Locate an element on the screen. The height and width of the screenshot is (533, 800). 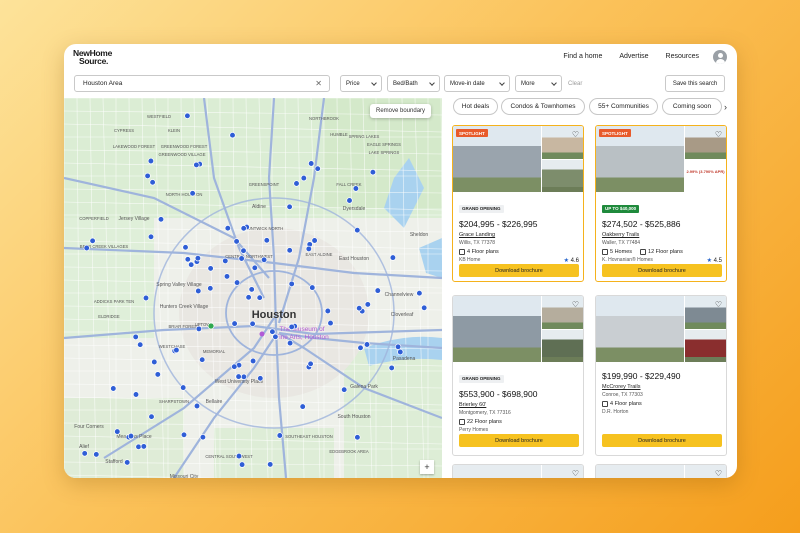
remove-boundary-button: Remove boundary is located at coordinates (401, 111).